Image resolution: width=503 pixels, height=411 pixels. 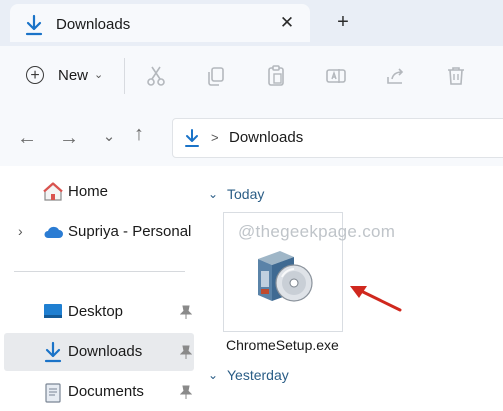 I want to click on group-header-yesterday: Yesterday, so click(x=258, y=375).